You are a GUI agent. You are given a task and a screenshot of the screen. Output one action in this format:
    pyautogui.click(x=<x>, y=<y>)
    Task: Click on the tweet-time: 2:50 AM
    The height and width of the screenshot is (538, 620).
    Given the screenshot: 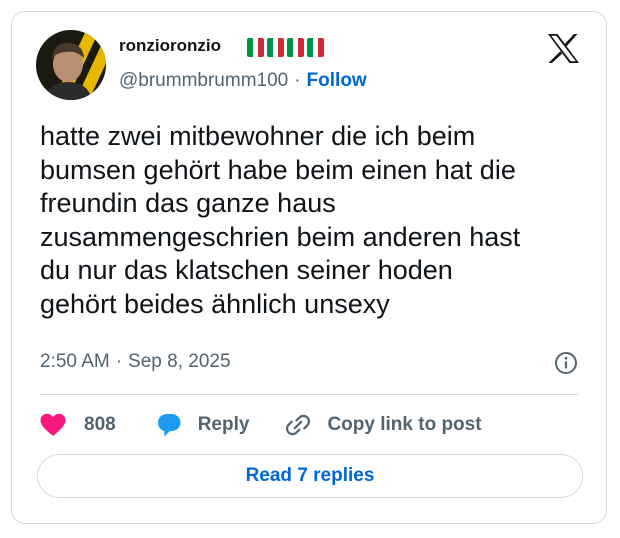 What is the action you would take?
    pyautogui.click(x=75, y=361)
    